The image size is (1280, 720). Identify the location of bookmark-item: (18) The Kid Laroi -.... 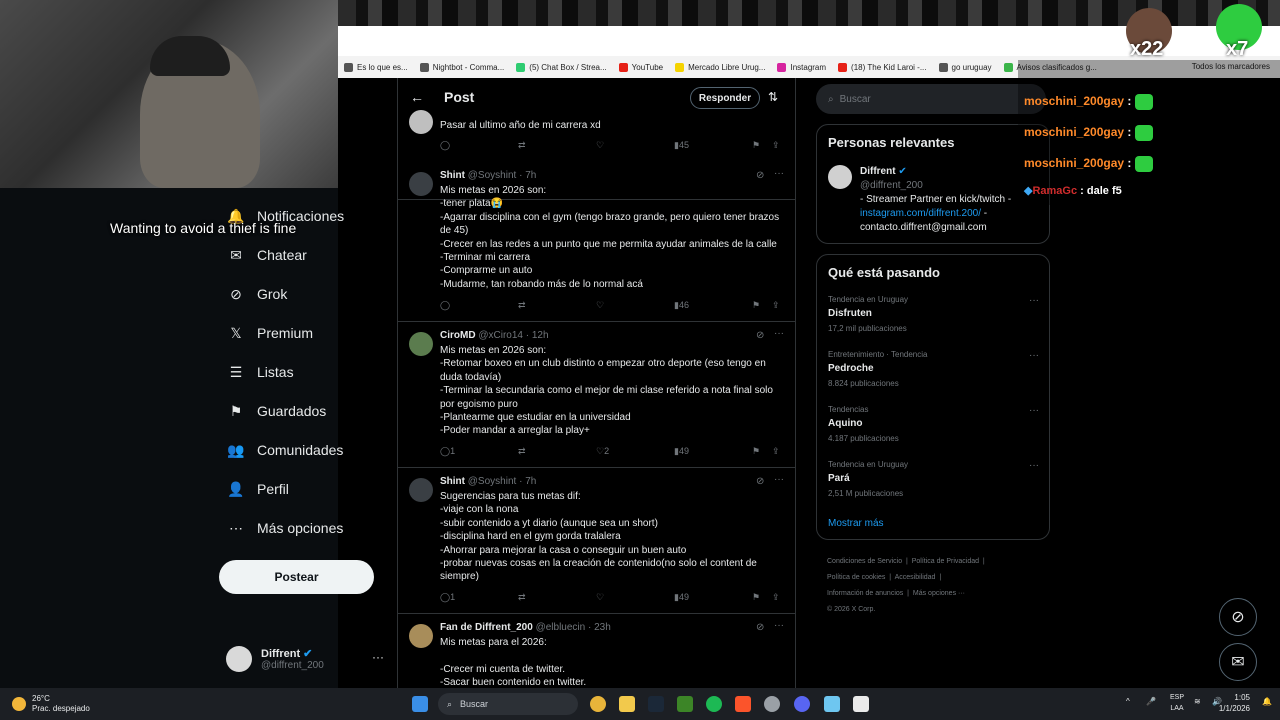
(882, 67).